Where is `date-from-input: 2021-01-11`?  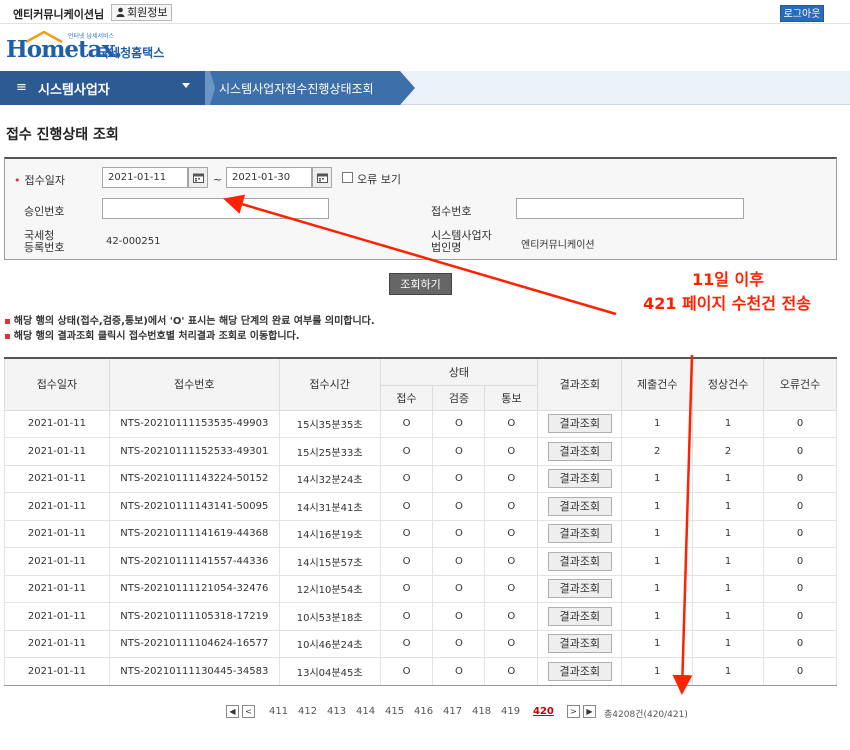
date-from-input: 2021-01-11 is located at coordinates (145, 177).